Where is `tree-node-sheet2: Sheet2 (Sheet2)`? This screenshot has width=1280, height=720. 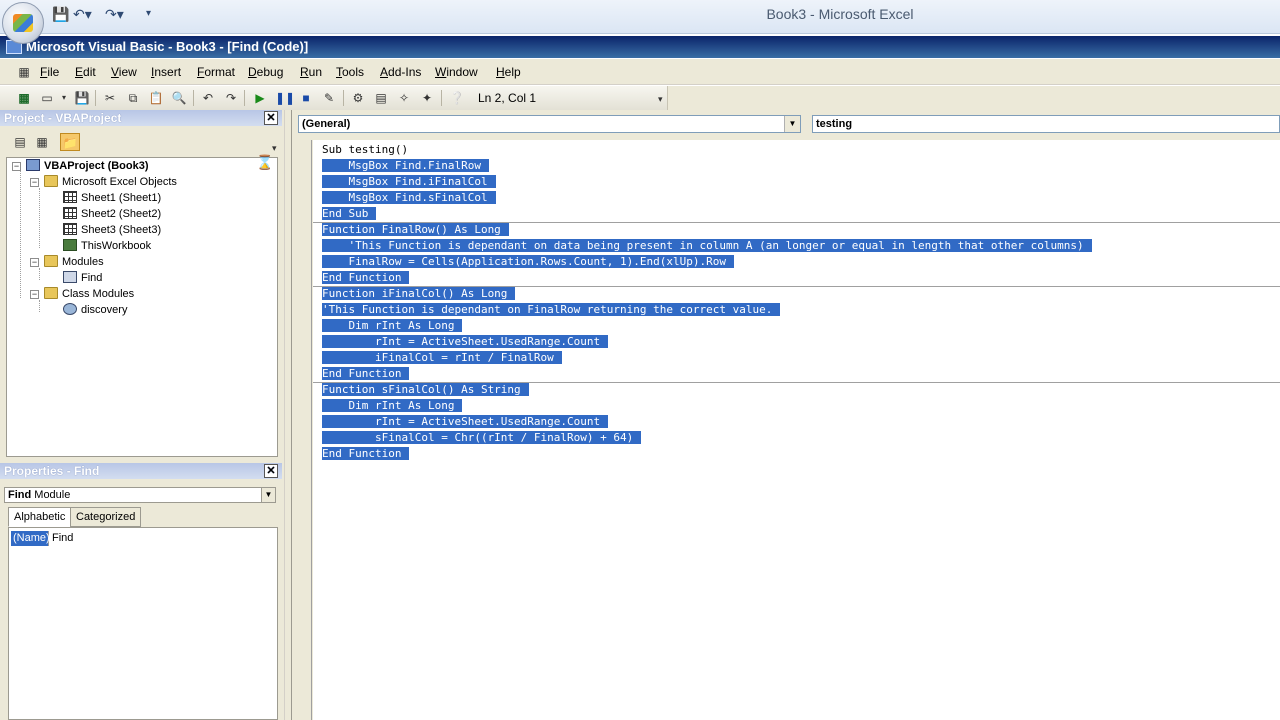
tree-node-sheet2: Sheet2 (Sheet2) is located at coordinates (112, 214).